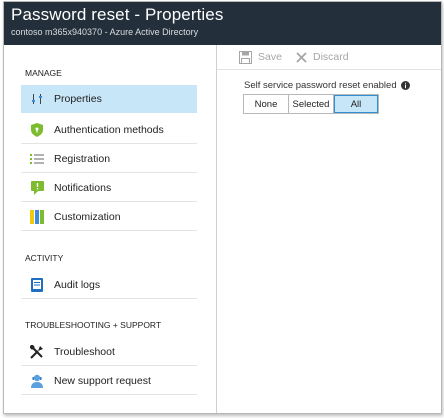 The width and height of the screenshot is (444, 418). I want to click on shield-icon, so click(37, 129).